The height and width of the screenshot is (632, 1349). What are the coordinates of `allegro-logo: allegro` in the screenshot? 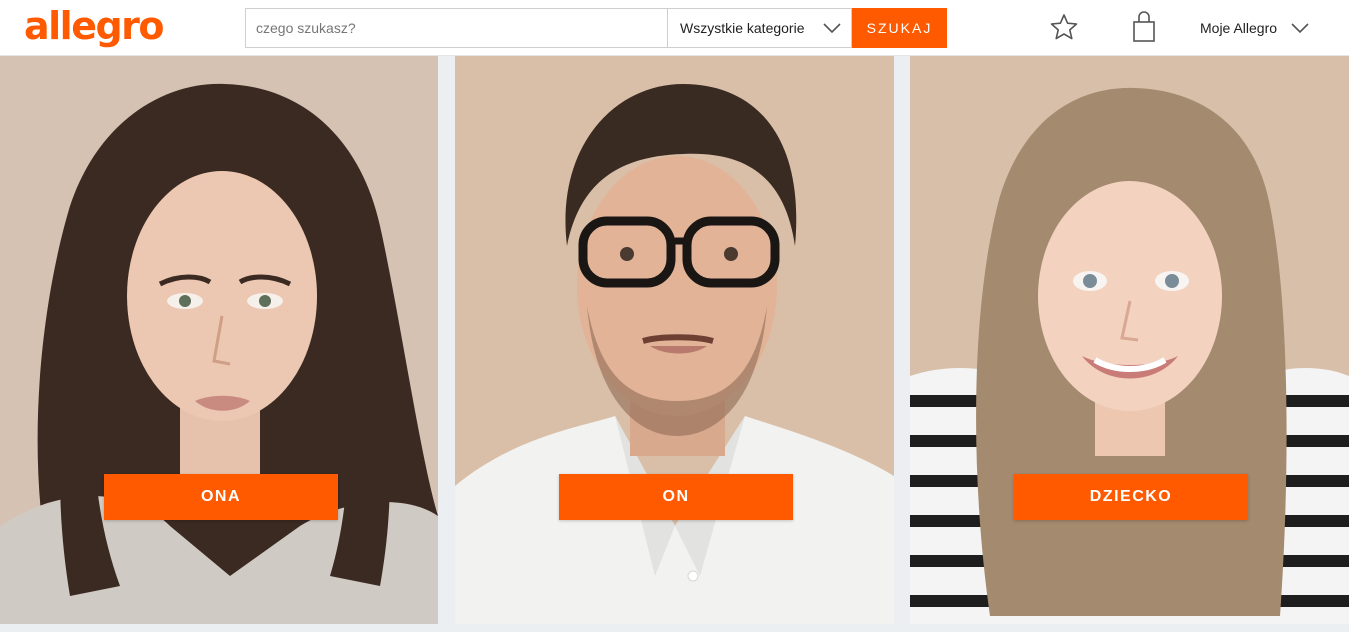 It's located at (94, 26).